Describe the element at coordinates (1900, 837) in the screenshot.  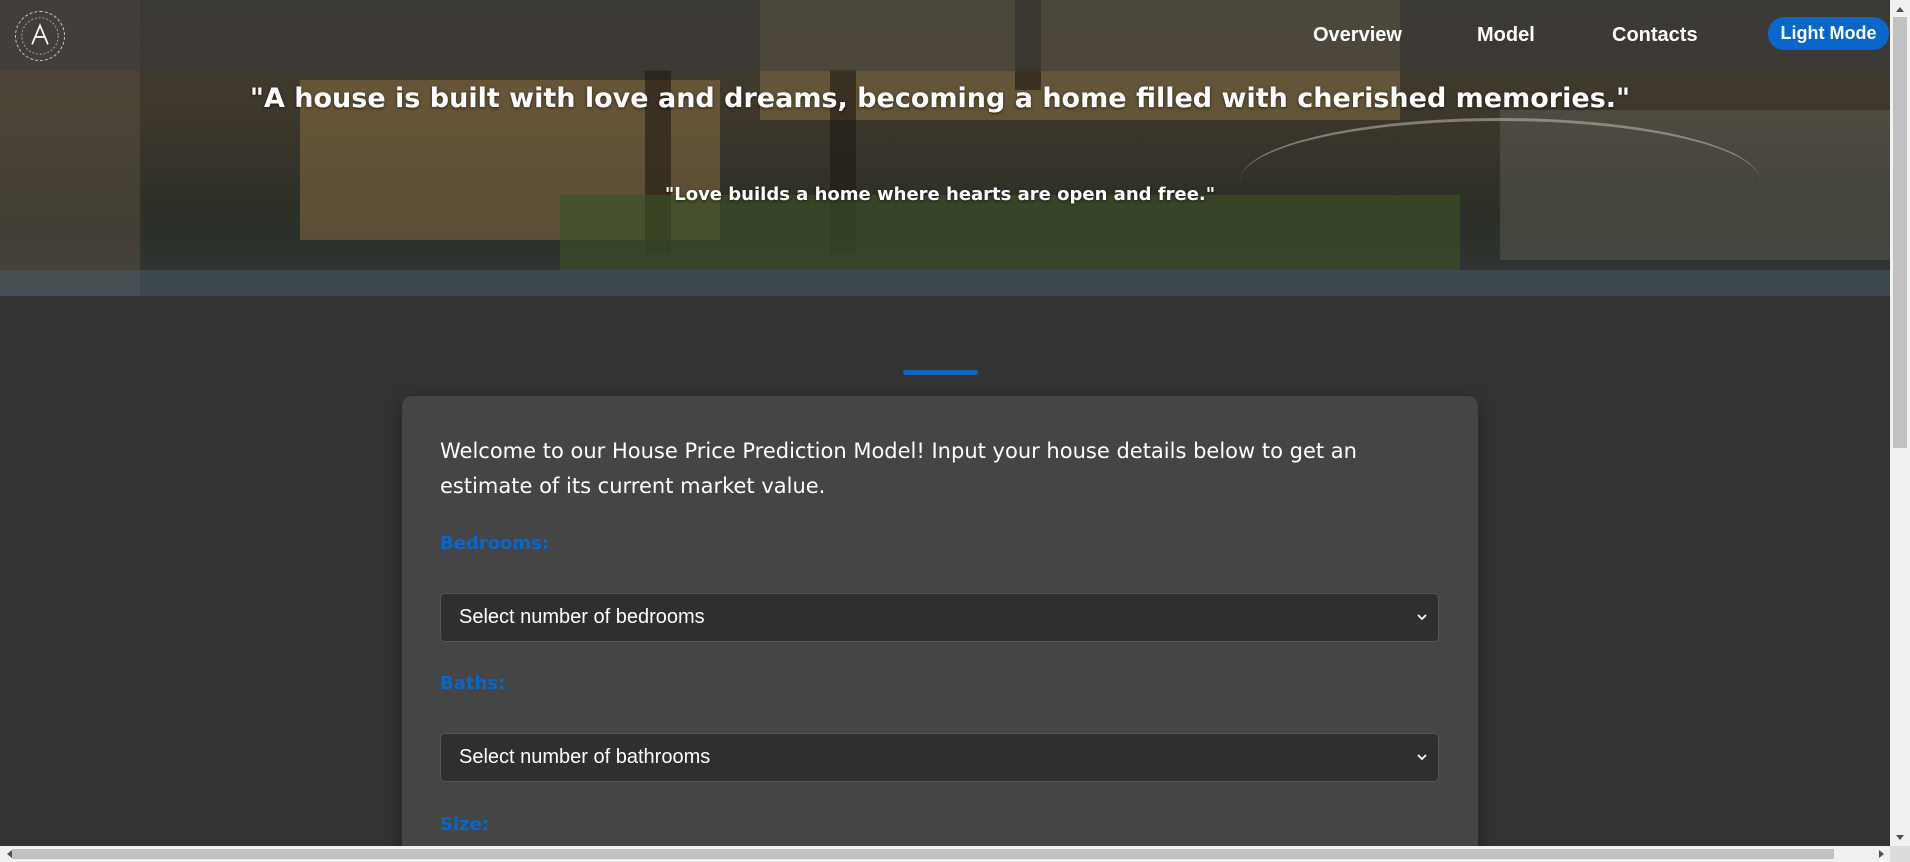
I see `scroll-down-arrow-icon` at that location.